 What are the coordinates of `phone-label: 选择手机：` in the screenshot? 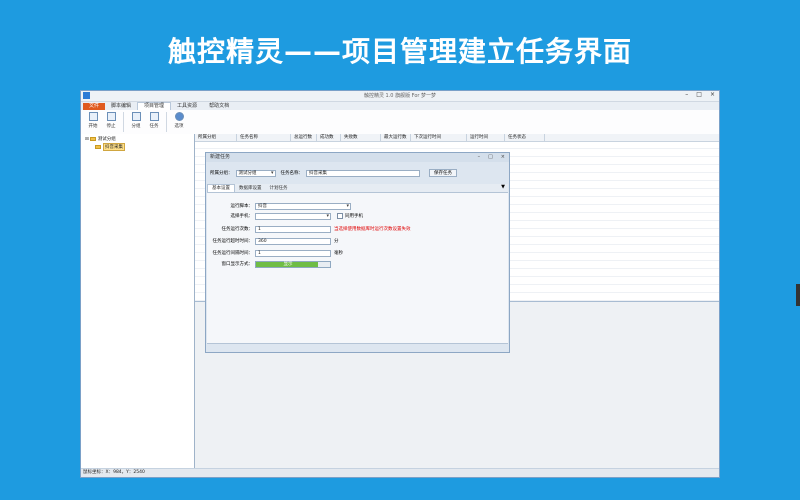 It's located at (242, 216).